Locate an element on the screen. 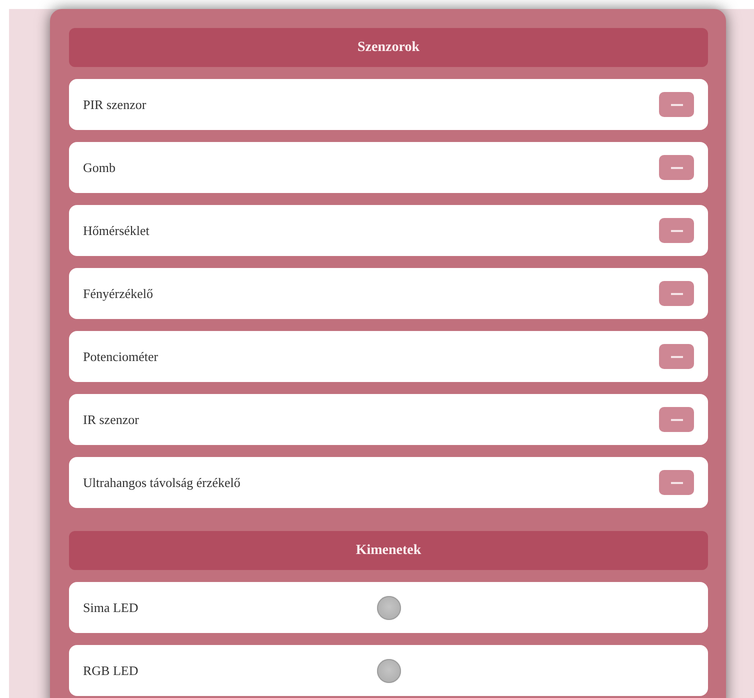 This screenshot has height=698, width=754. section-header: Szenzorok is located at coordinates (388, 47).